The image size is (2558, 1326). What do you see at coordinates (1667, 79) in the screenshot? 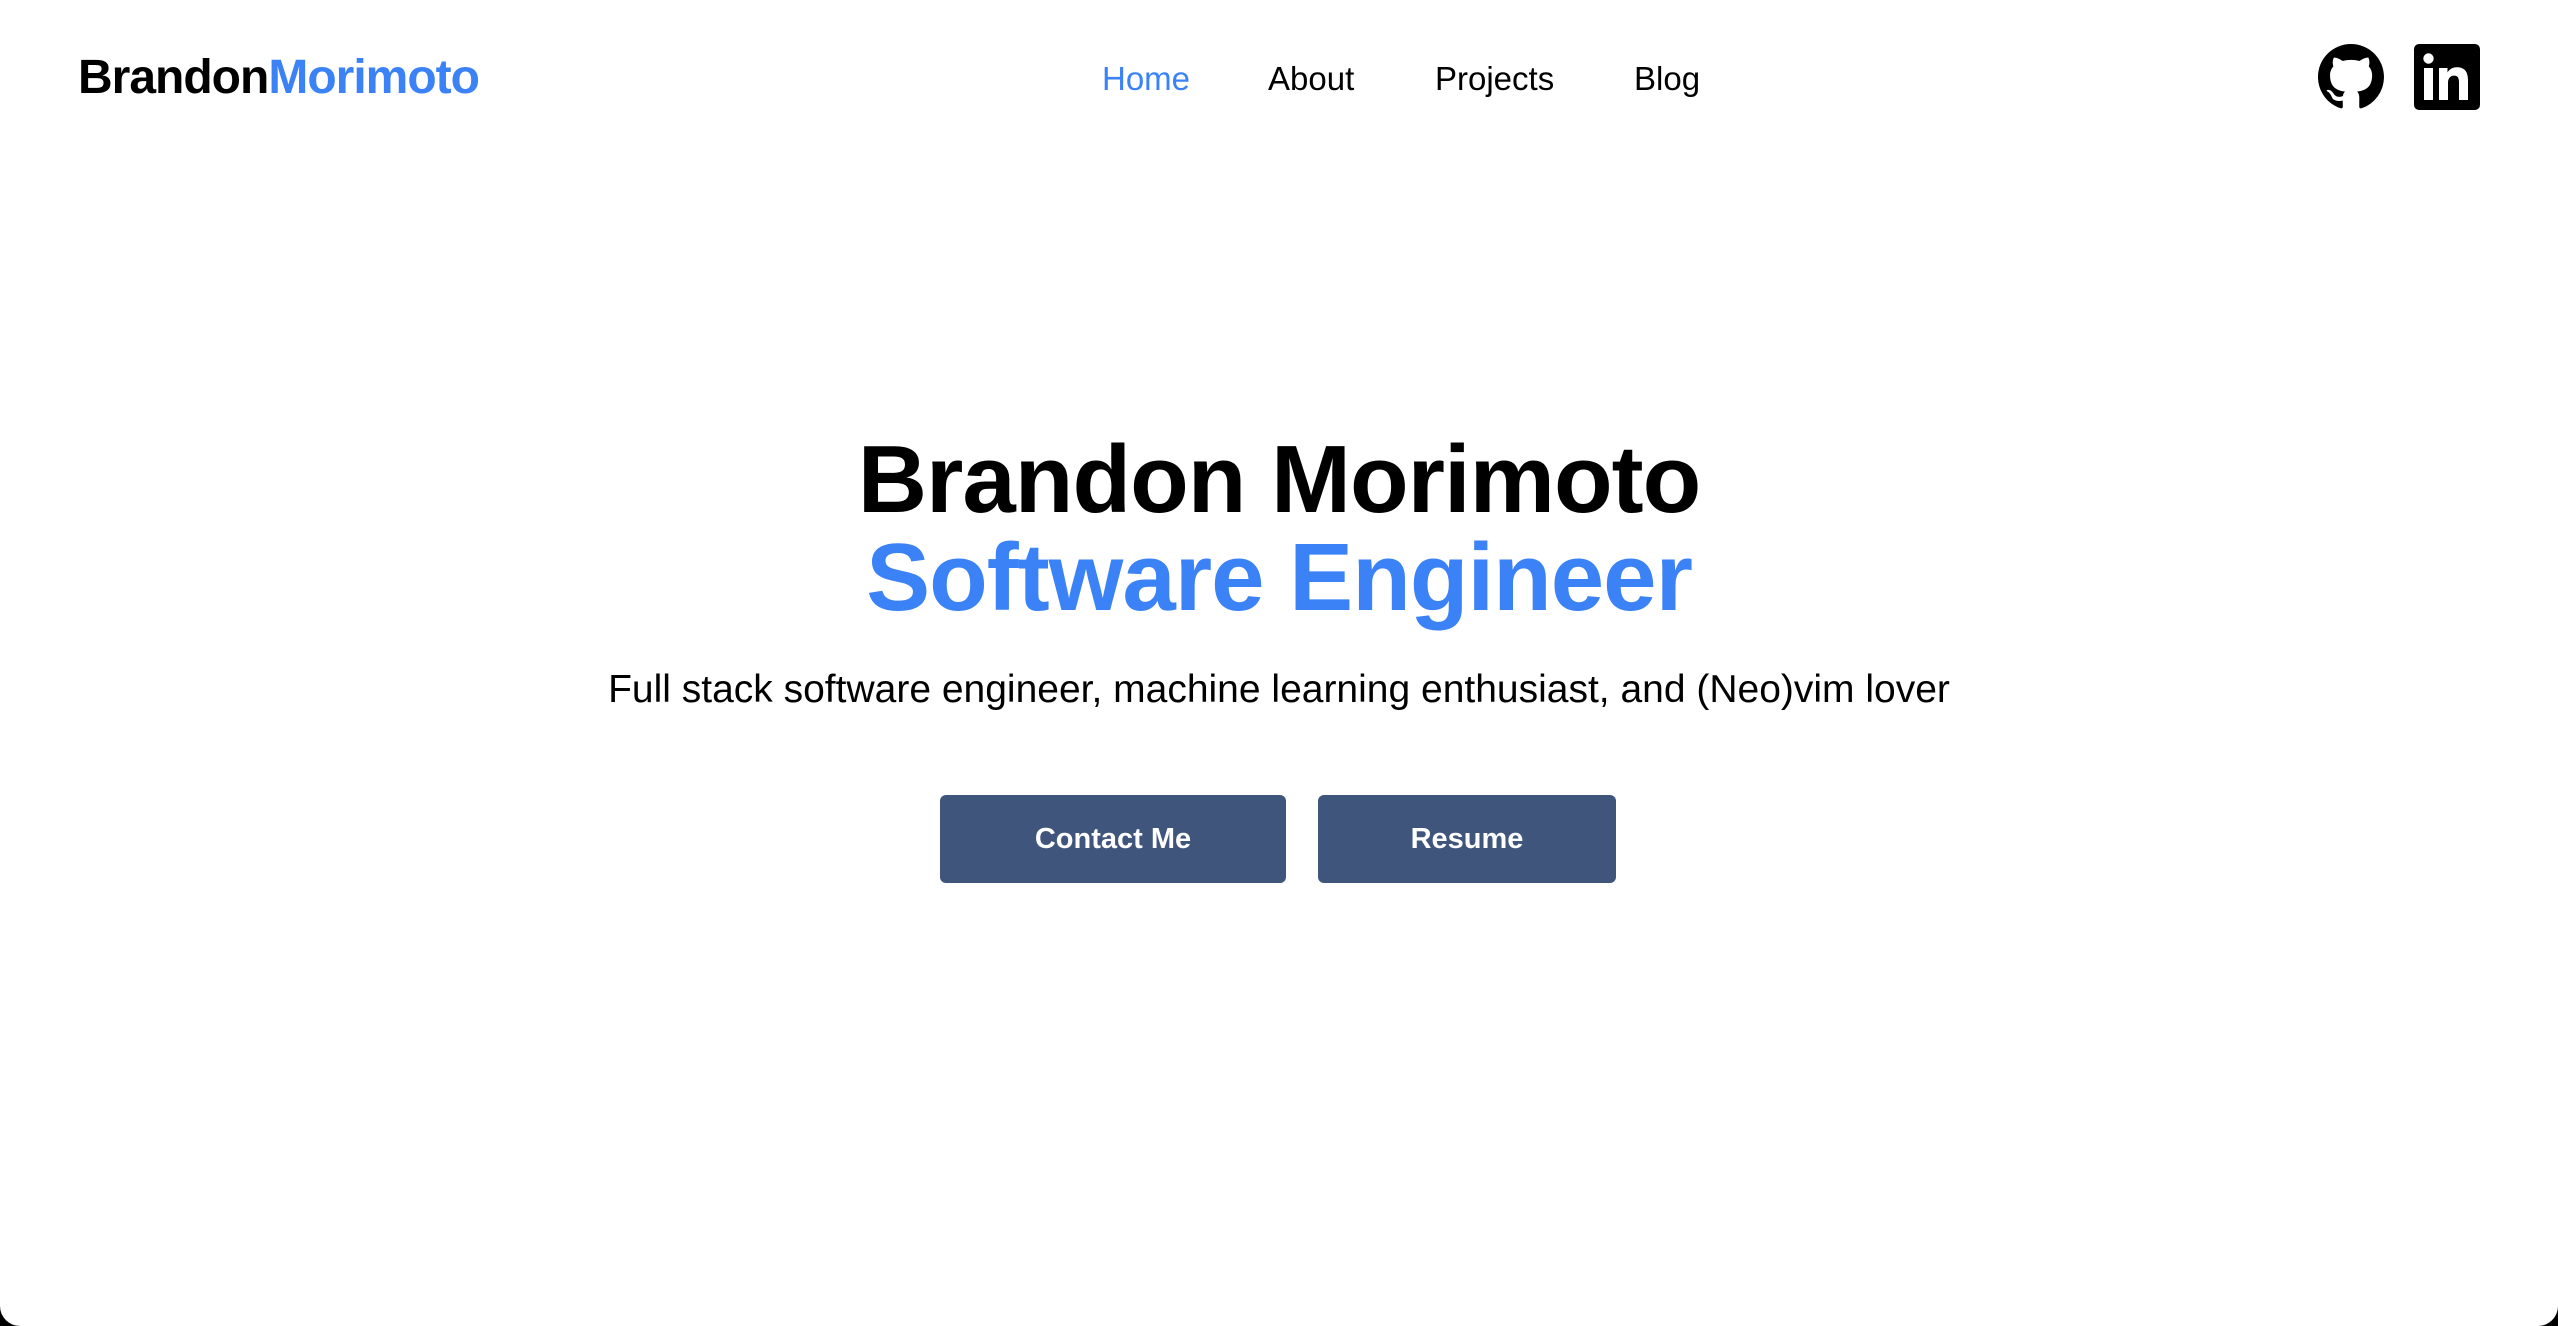
I see `nav-blog-link: Blog` at bounding box center [1667, 79].